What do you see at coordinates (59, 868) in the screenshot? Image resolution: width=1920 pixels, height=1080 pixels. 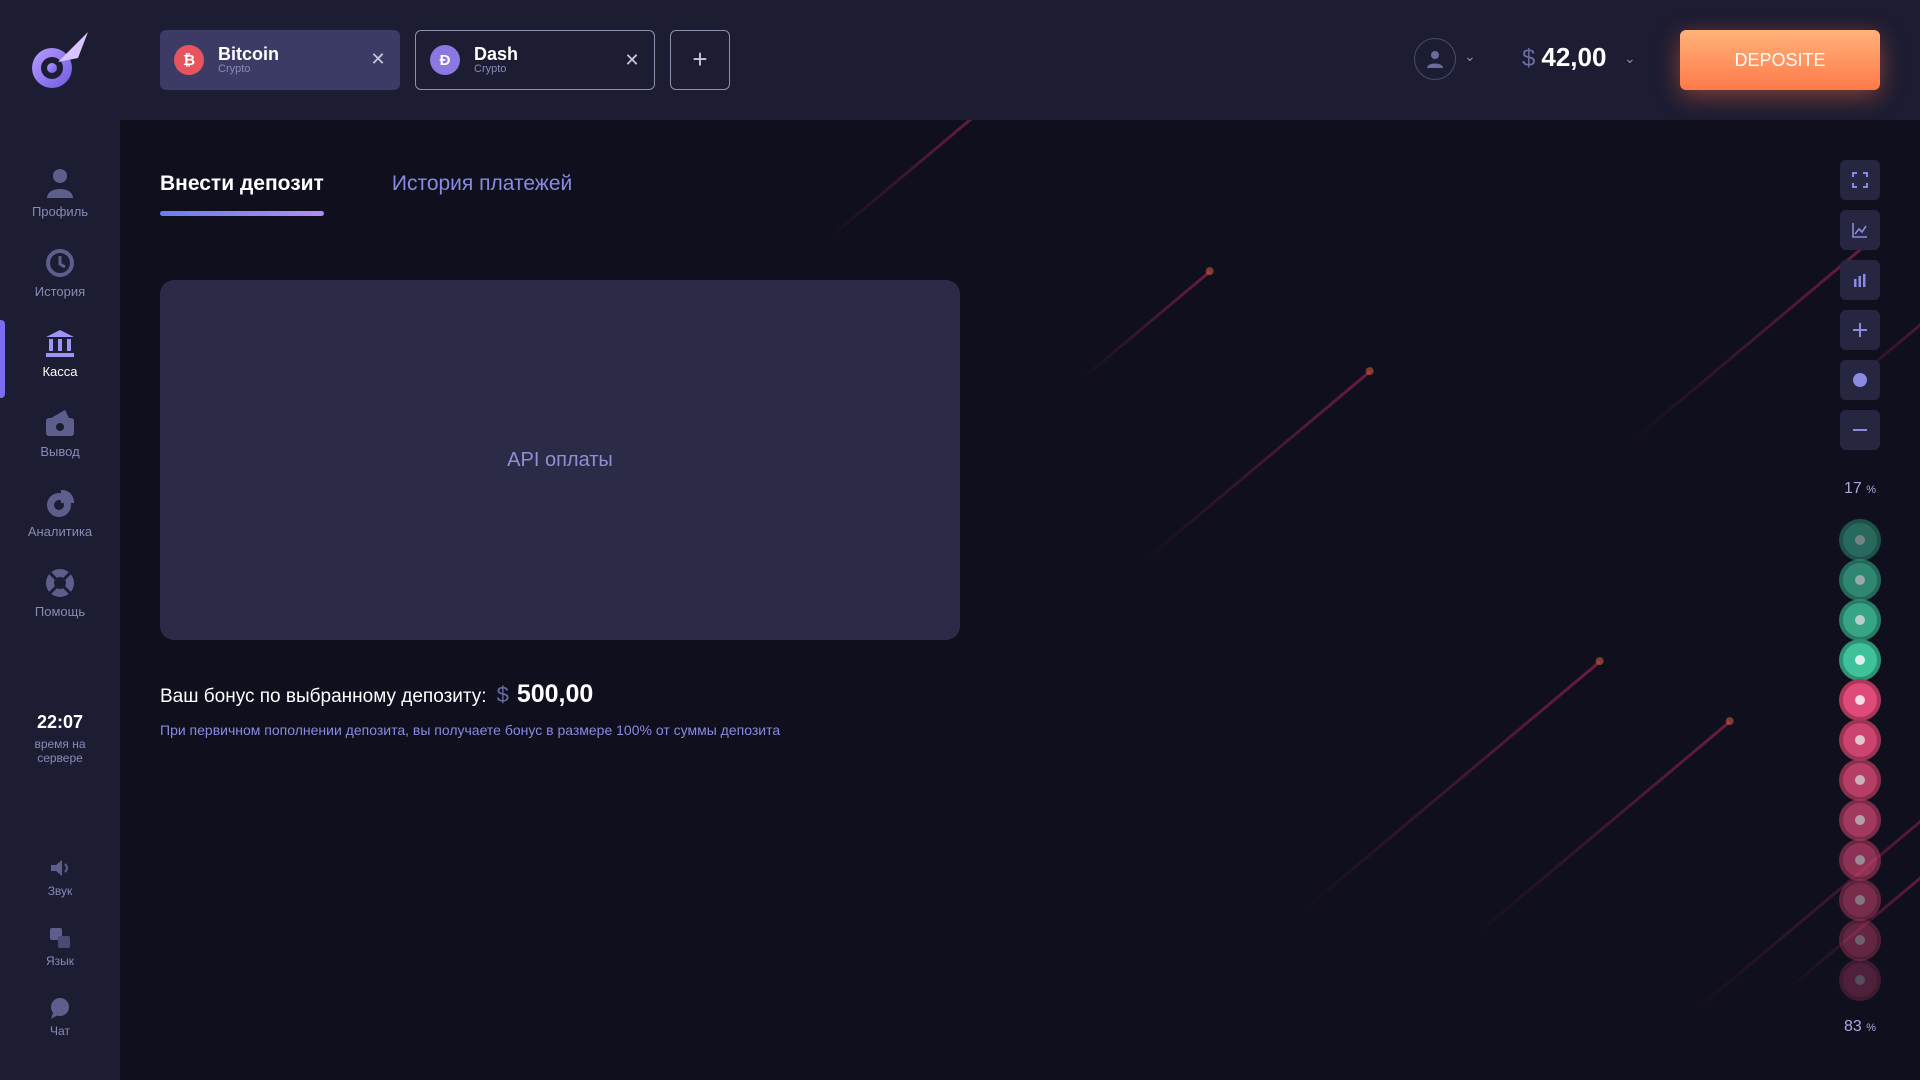 I see `sound-icon` at bounding box center [59, 868].